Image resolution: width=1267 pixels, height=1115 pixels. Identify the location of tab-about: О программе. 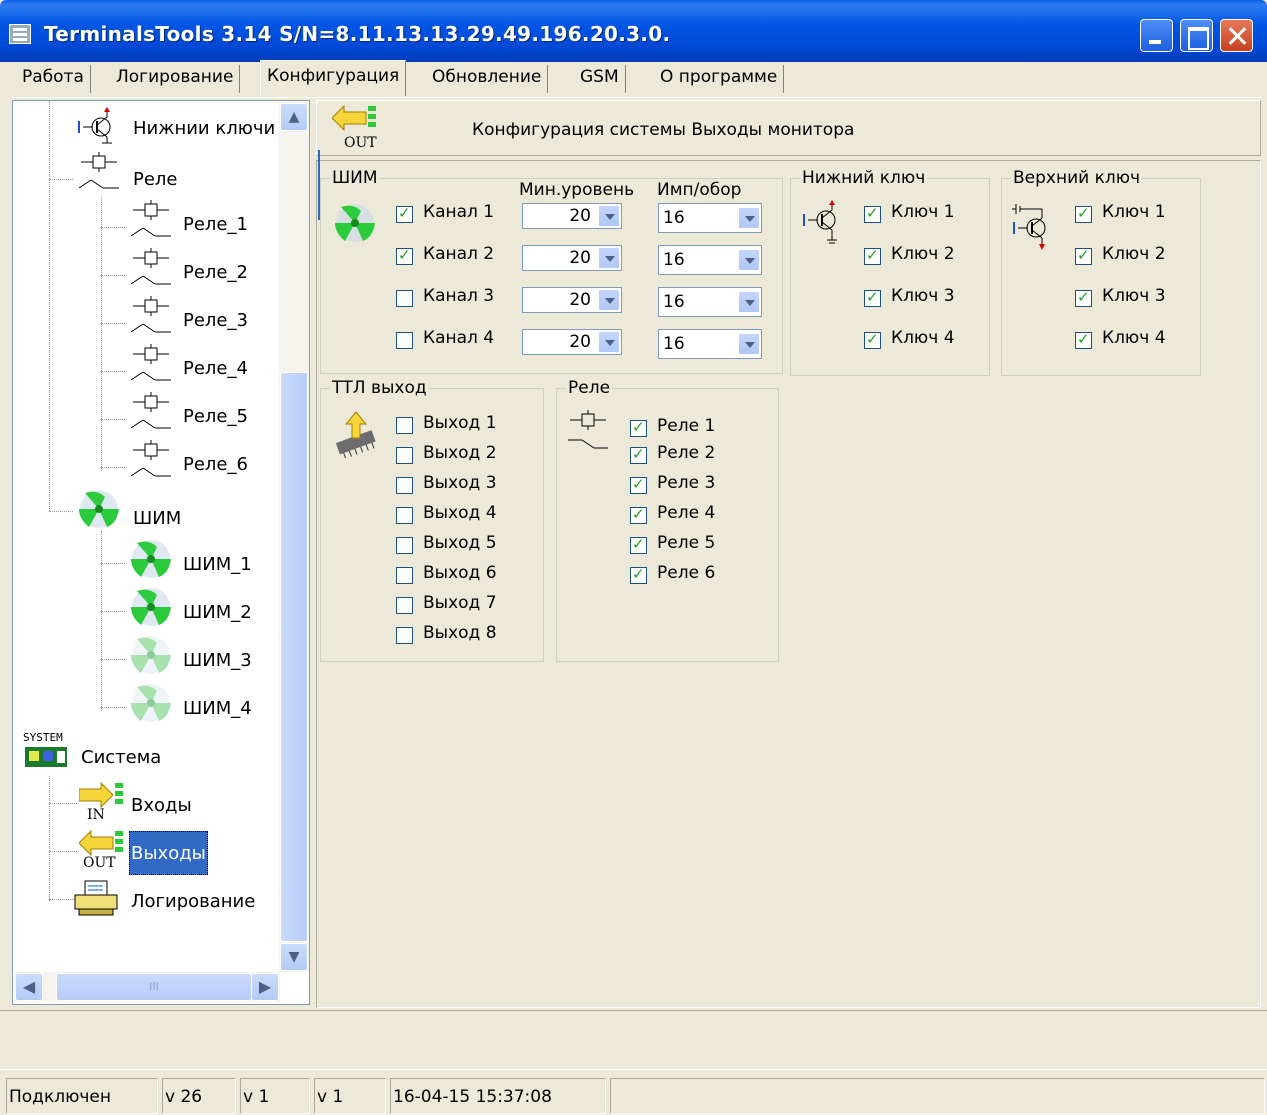
(719, 79).